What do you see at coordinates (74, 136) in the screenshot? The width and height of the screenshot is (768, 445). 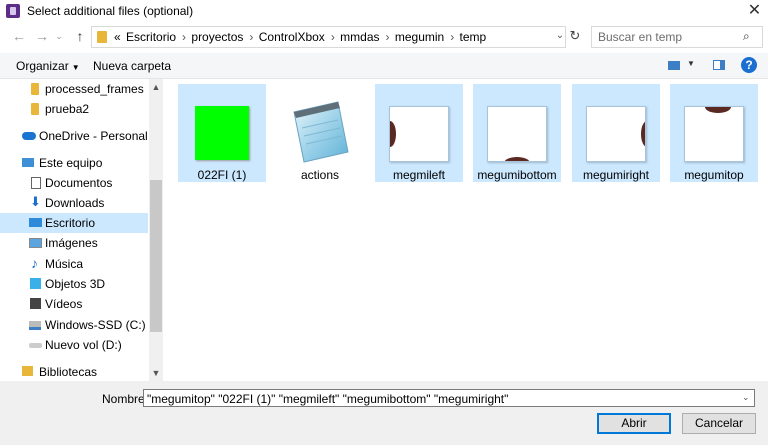 I see `sidebar-item-onedrive: OneDrive - Personal` at bounding box center [74, 136].